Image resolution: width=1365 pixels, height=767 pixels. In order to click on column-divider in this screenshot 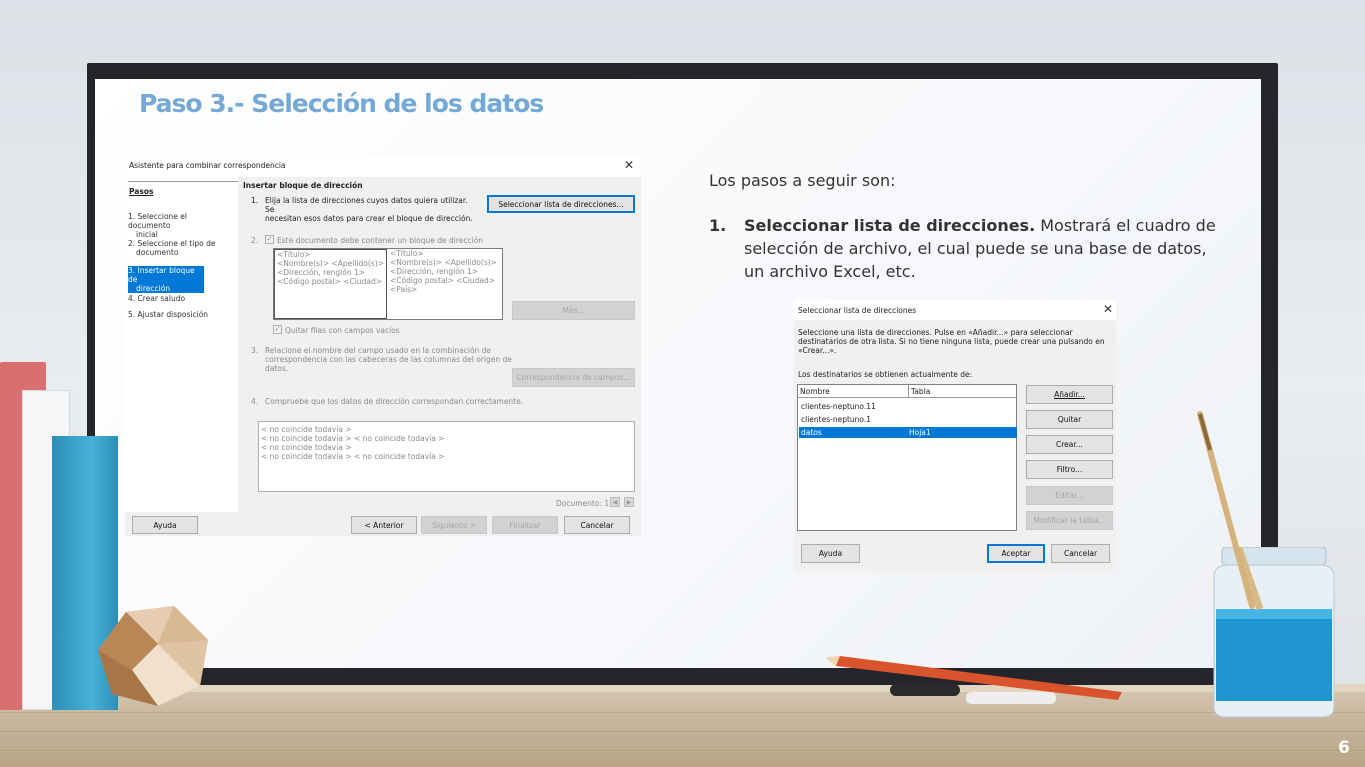, I will do `click(908, 391)`.